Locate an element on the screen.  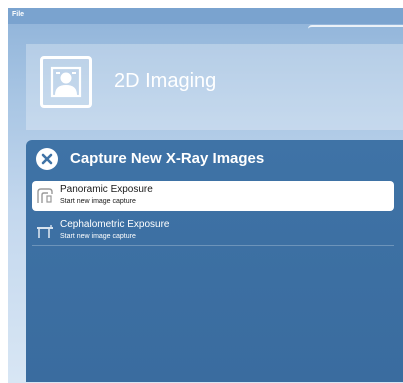
menu-bar: File is located at coordinates (205, 16).